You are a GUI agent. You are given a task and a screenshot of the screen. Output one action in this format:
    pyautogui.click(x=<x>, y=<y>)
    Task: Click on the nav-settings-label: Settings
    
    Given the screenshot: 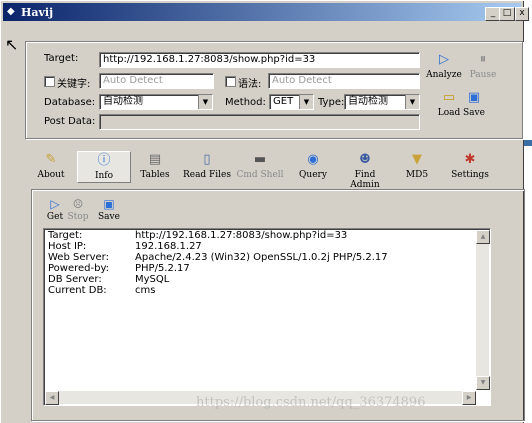 What is the action you would take?
    pyautogui.click(x=470, y=175)
    